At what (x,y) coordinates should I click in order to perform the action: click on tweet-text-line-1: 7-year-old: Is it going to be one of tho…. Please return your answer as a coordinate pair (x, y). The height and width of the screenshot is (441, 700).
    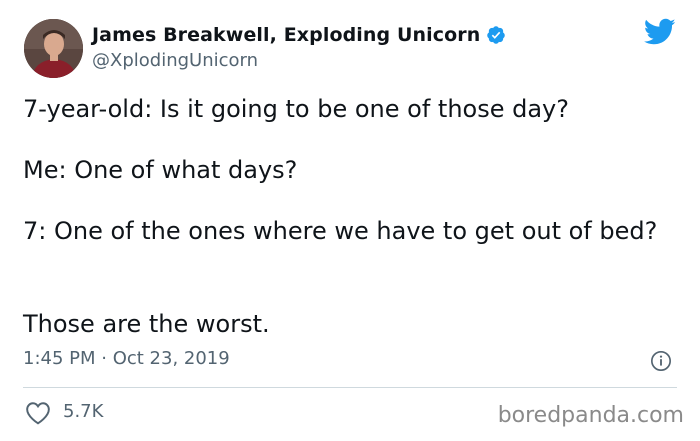
    Looking at the image, I should click on (296, 109).